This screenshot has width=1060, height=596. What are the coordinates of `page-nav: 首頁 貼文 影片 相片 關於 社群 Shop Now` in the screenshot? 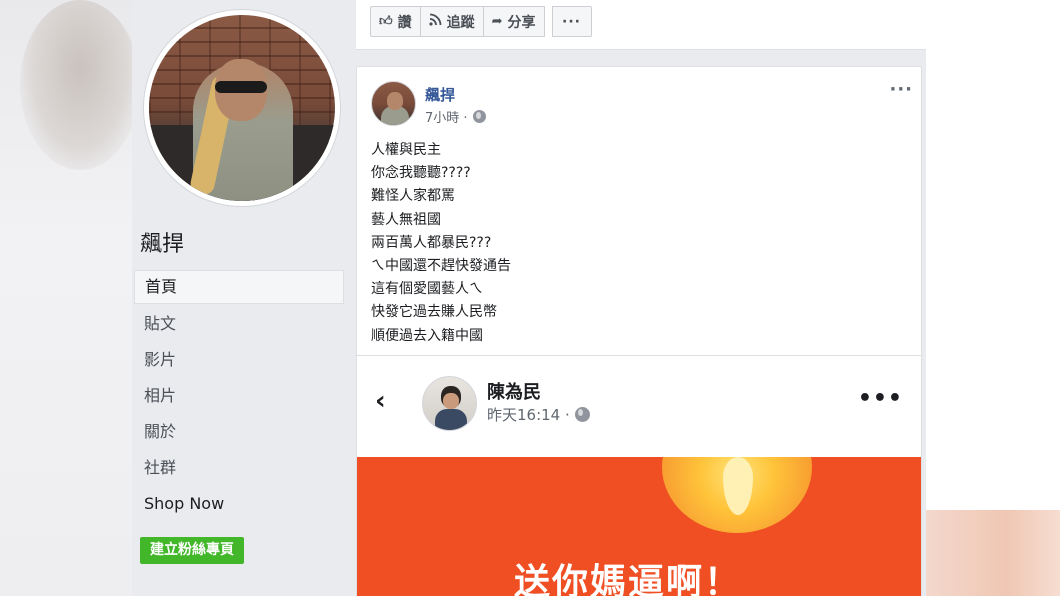 It's located at (239, 396).